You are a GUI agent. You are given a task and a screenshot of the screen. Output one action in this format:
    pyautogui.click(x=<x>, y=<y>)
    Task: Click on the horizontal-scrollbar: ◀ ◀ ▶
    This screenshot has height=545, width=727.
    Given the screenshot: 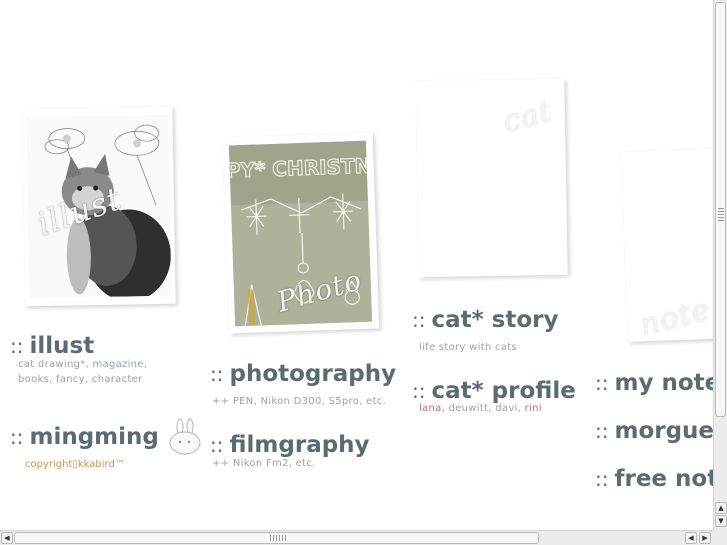 What is the action you would take?
    pyautogui.click(x=356, y=537)
    